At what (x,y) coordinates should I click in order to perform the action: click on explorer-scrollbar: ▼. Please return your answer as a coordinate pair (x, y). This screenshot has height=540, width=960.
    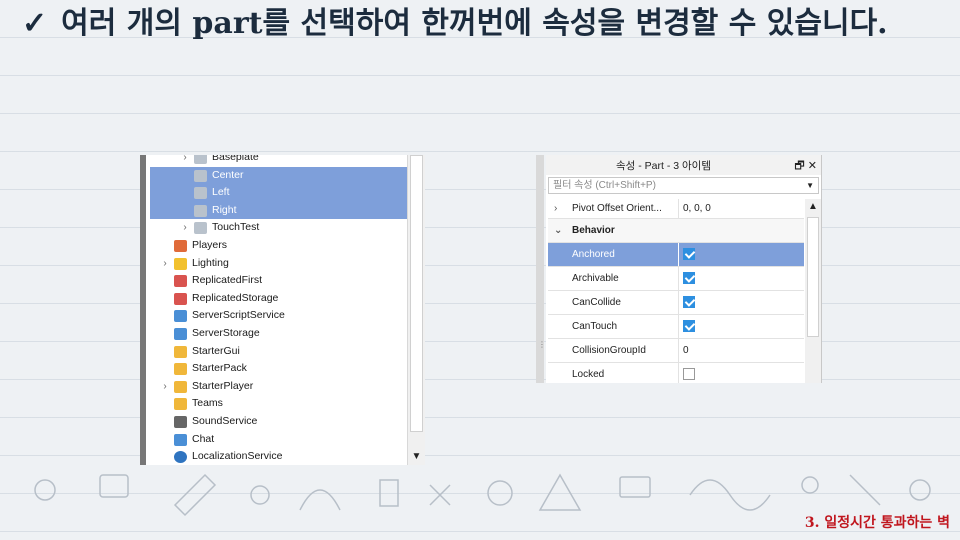
    Looking at the image, I should click on (416, 310).